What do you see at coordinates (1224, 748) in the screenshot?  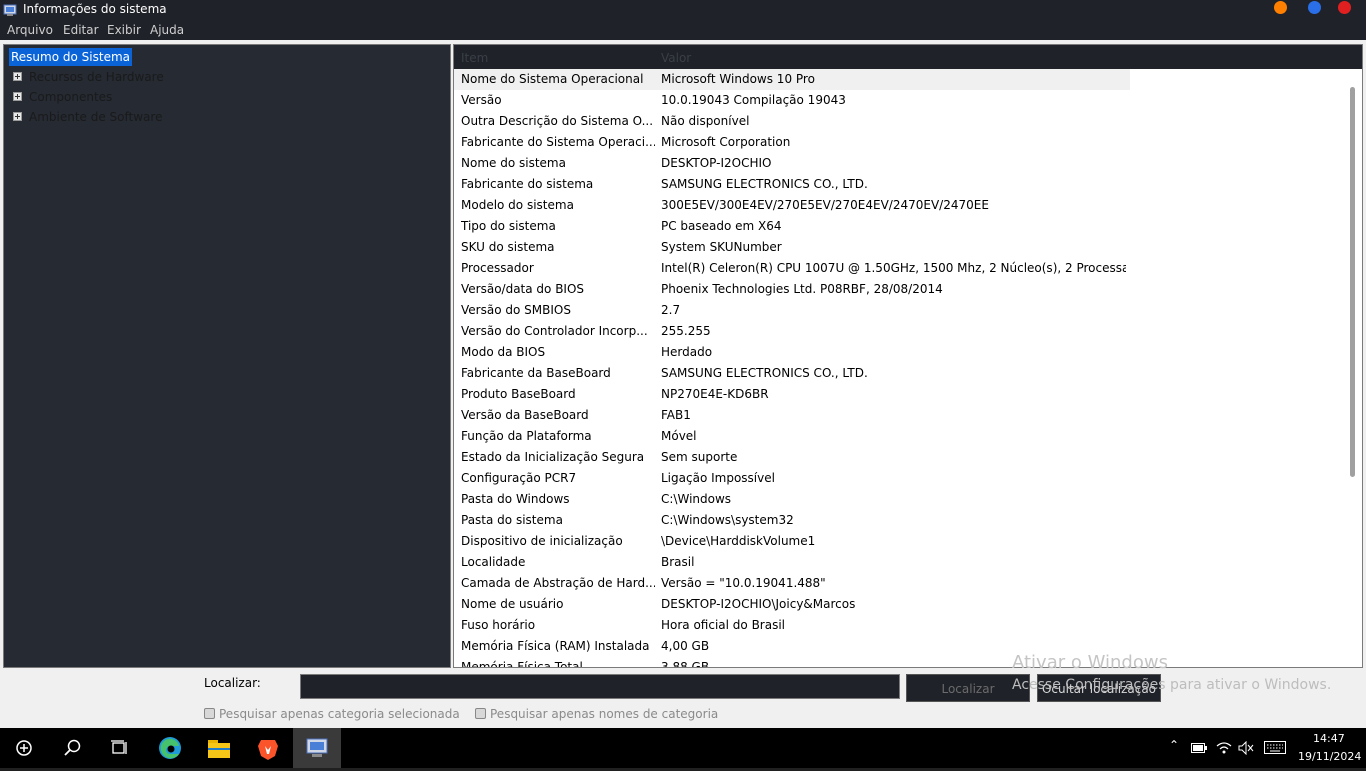 I see `wifi-icon` at bounding box center [1224, 748].